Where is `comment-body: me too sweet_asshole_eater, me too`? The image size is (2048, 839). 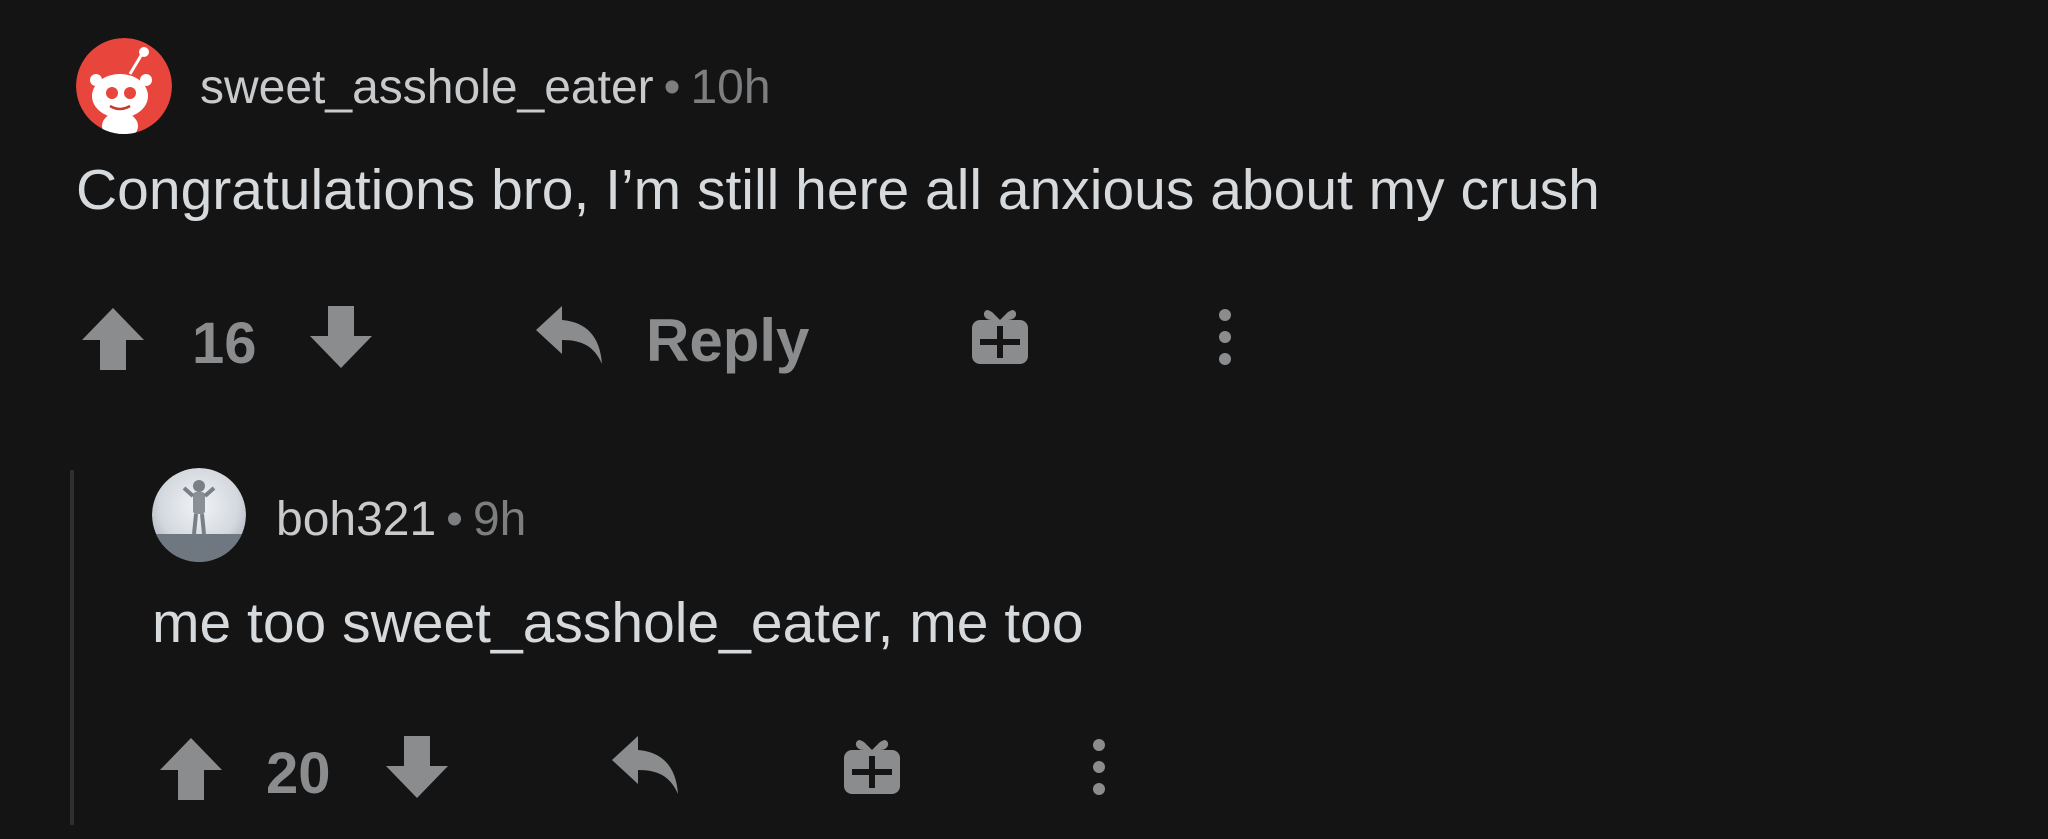
comment-body: me too sweet_asshole_eater, me too is located at coordinates (618, 623).